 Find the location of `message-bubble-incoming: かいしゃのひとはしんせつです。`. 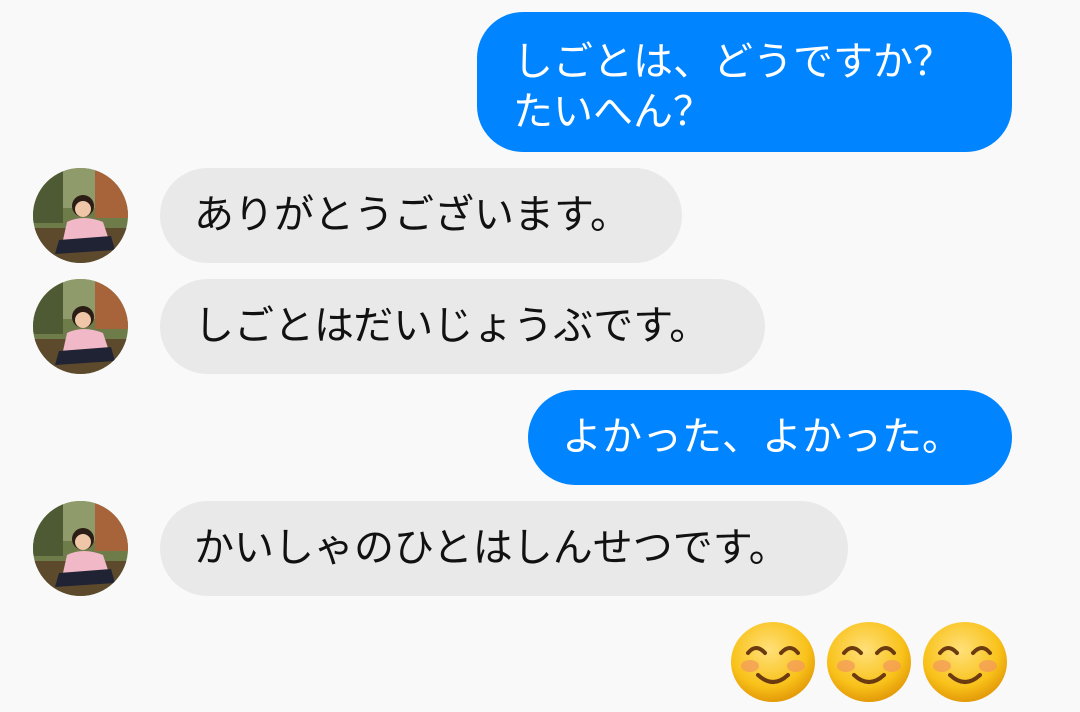

message-bubble-incoming: かいしゃのひとはしんせつです。 is located at coordinates (504, 548).